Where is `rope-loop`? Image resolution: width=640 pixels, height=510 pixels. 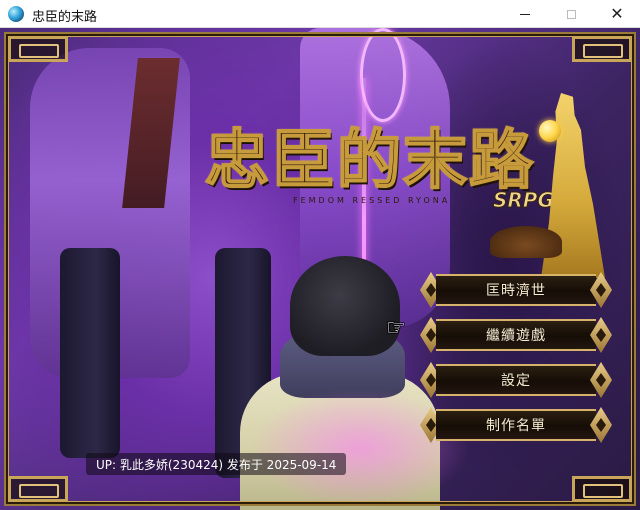
rope-loop is located at coordinates (383, 75).